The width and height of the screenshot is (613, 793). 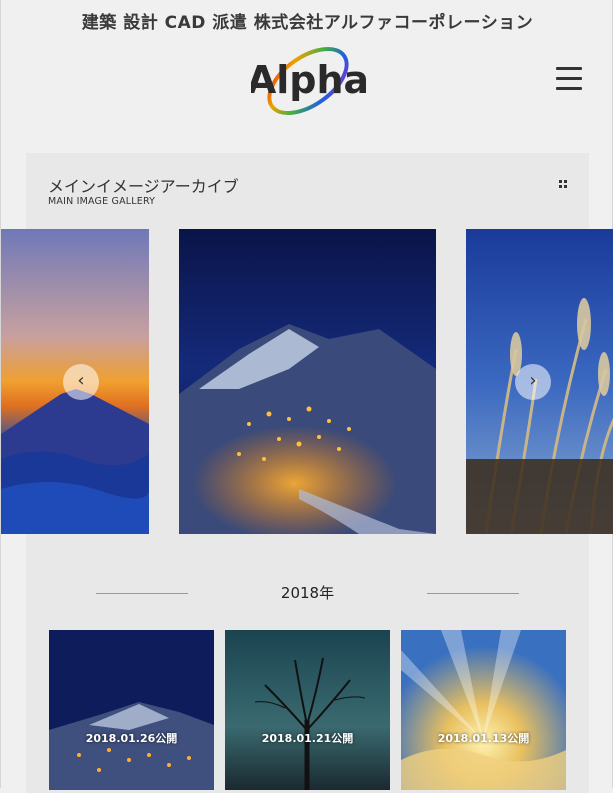 I want to click on hamburger-menu-icon, so click(x=569, y=80).